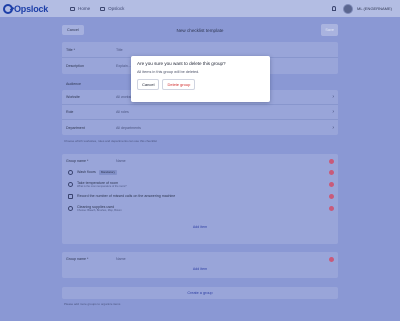 The height and width of the screenshot is (321, 400). Describe the element at coordinates (31, 8) in the screenshot. I see `logo-text: Opslock` at that location.